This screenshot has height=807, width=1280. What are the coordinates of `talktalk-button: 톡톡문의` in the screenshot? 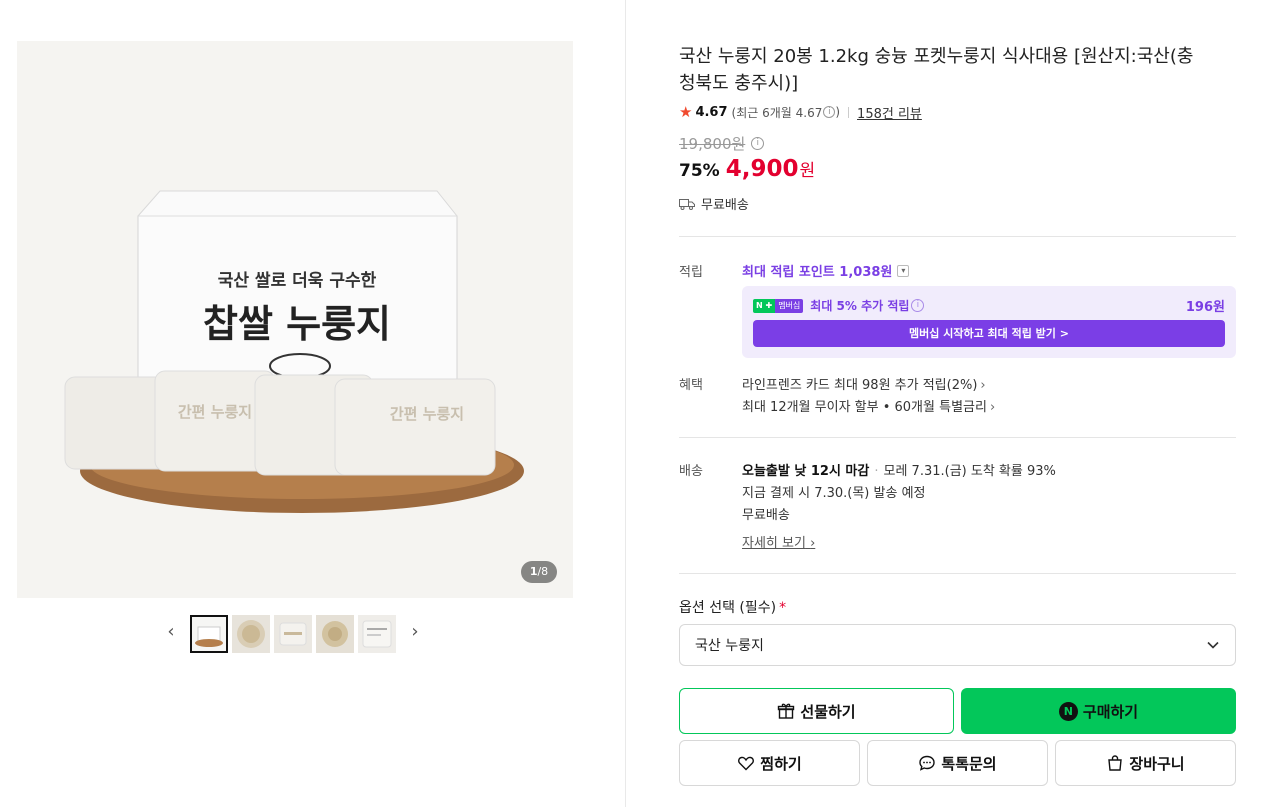 It's located at (957, 763).